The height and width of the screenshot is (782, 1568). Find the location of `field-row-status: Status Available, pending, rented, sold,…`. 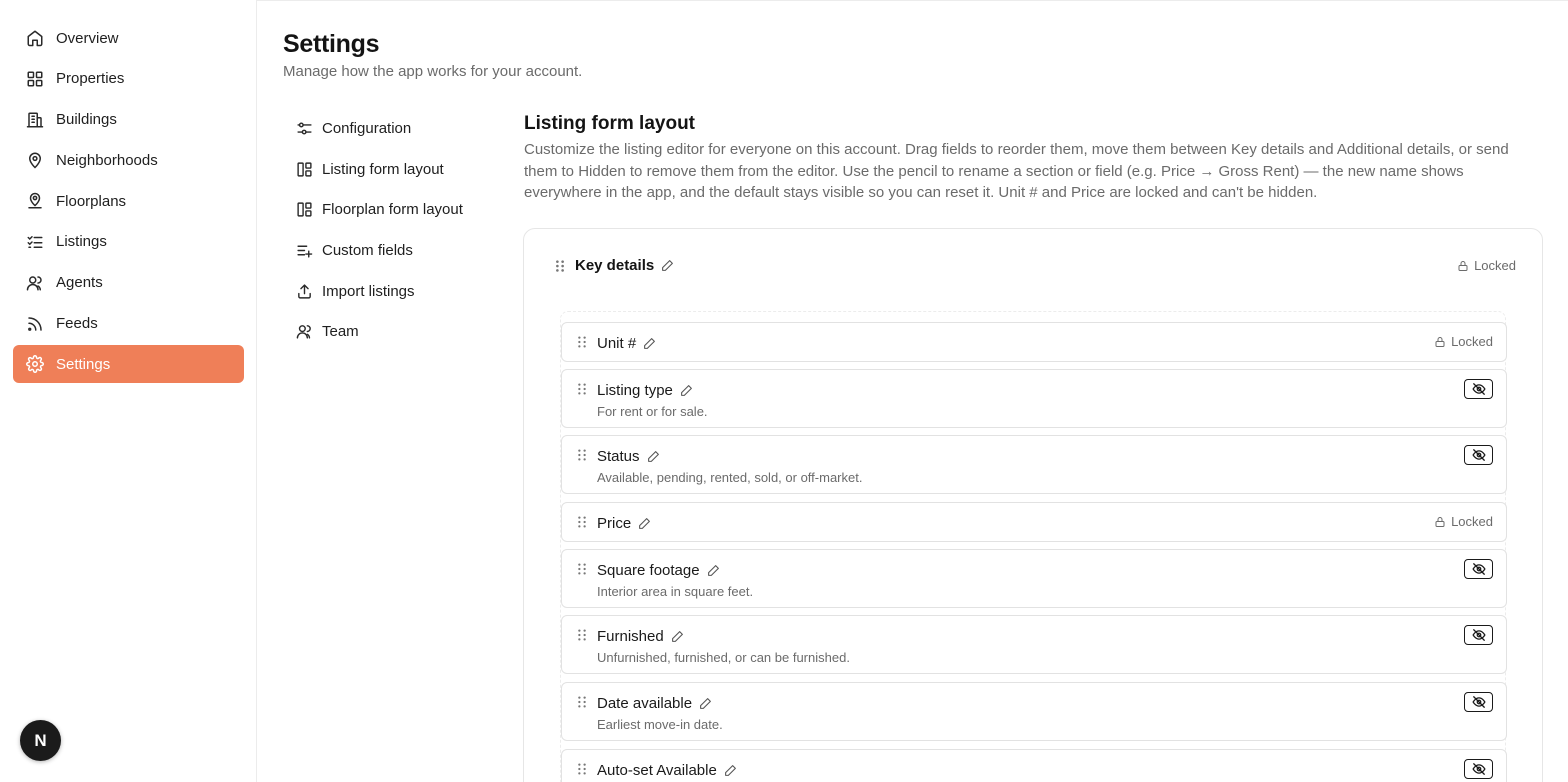

field-row-status: Status Available, pending, rented, sold,… is located at coordinates (1034, 464).